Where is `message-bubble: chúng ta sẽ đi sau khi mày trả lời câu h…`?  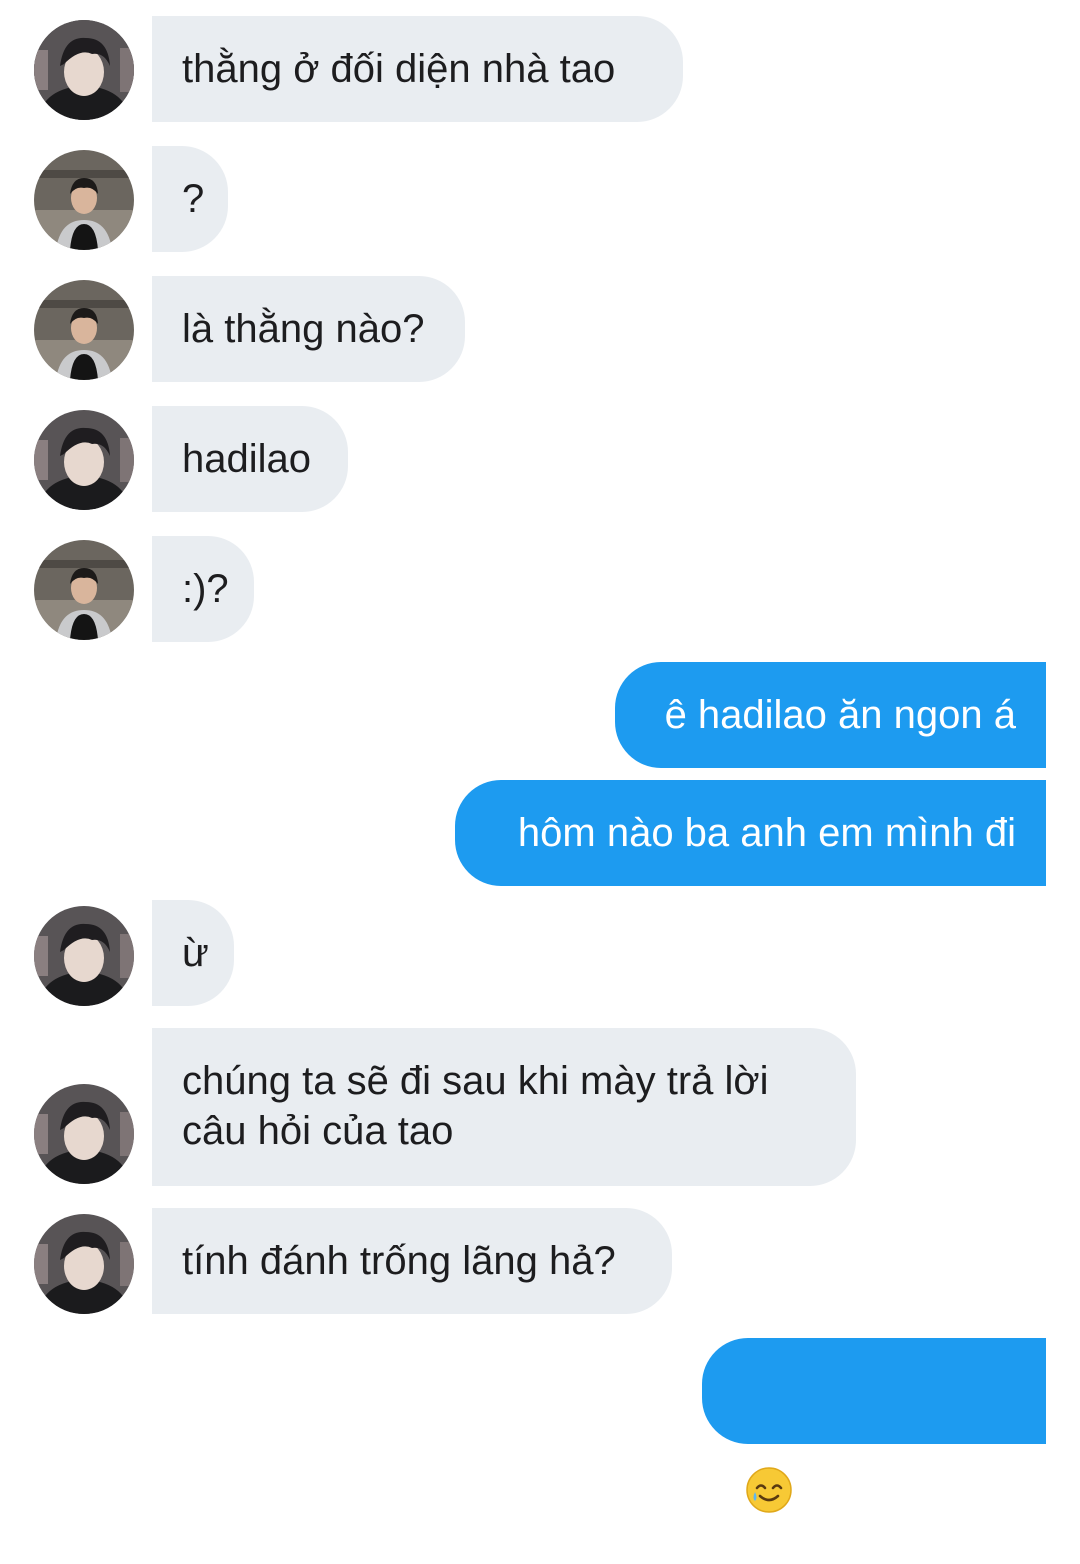
message-bubble: chúng ta sẽ đi sau khi mày trả lời câu h… is located at coordinates (504, 1107).